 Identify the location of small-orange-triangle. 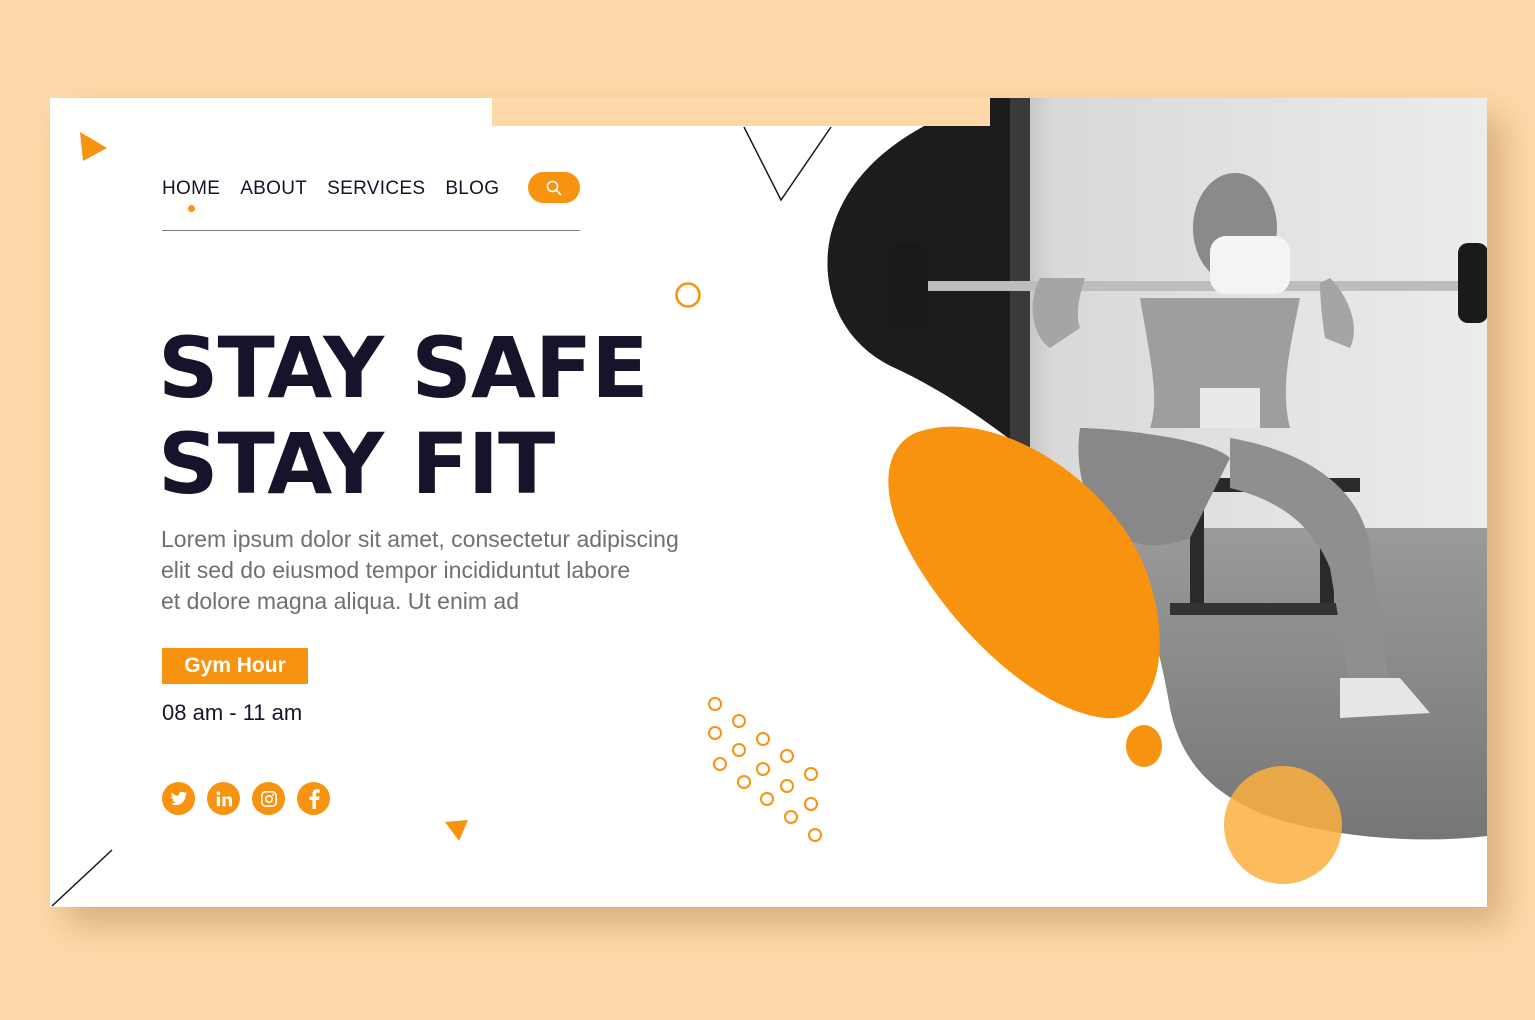
(456, 830).